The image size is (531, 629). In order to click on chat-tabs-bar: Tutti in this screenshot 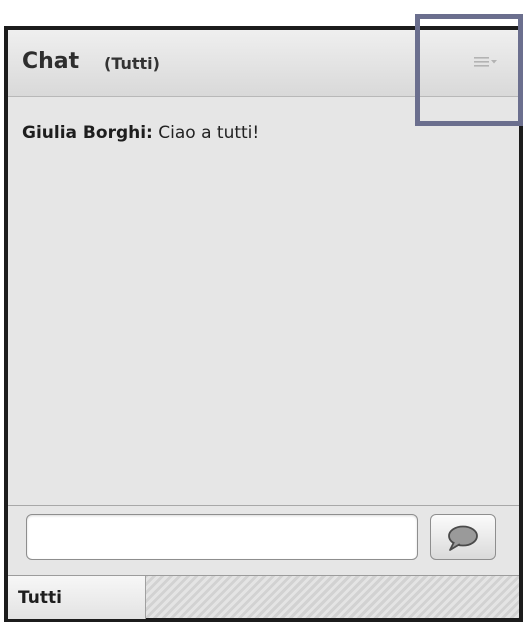, I will do `click(263, 597)`.